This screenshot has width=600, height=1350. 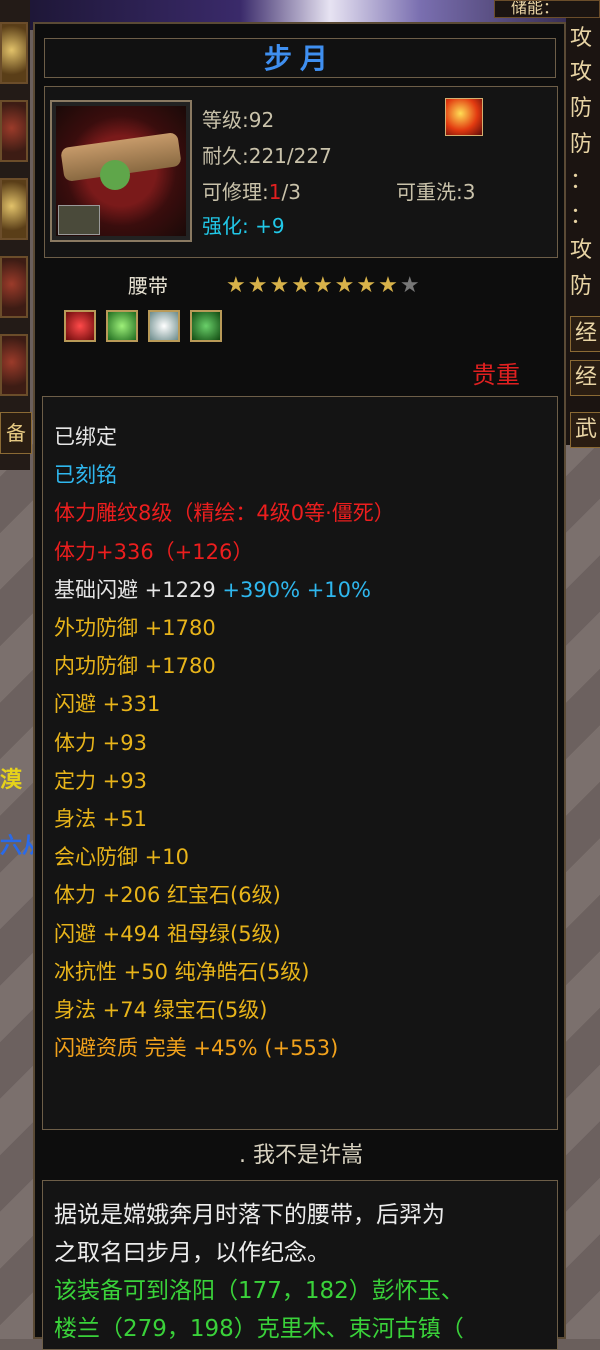 What do you see at coordinates (164, 326) in the screenshot?
I see `white-gem-icon` at bounding box center [164, 326].